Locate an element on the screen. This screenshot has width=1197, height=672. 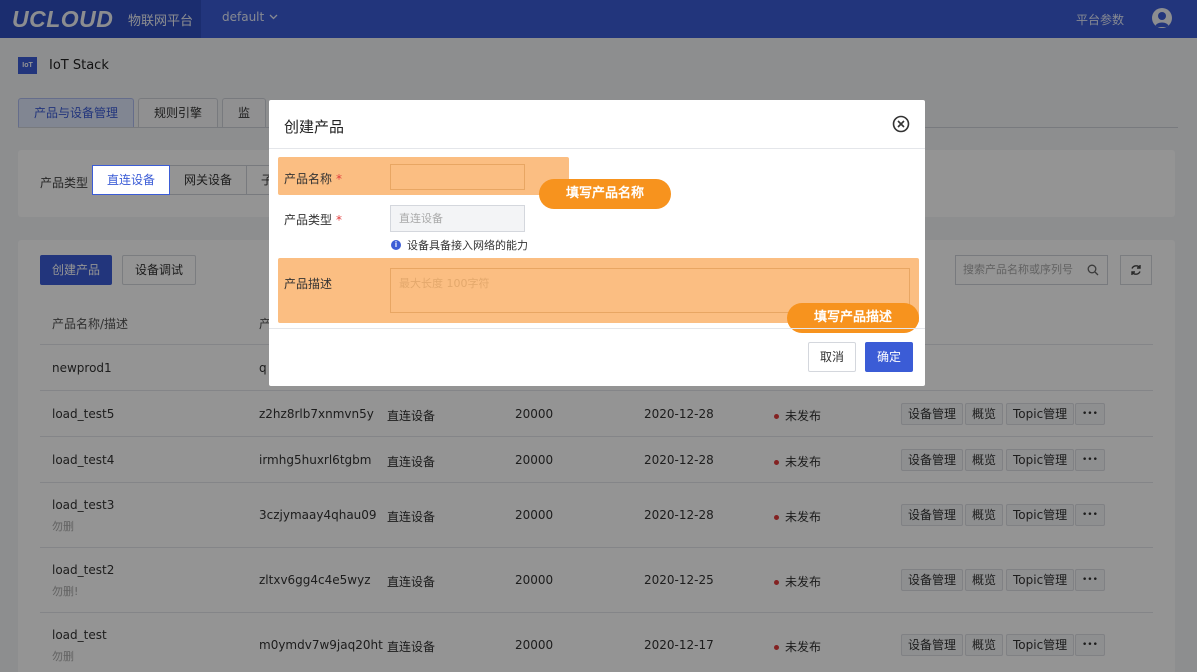
product-type-select: 直连设备 is located at coordinates (457, 218).